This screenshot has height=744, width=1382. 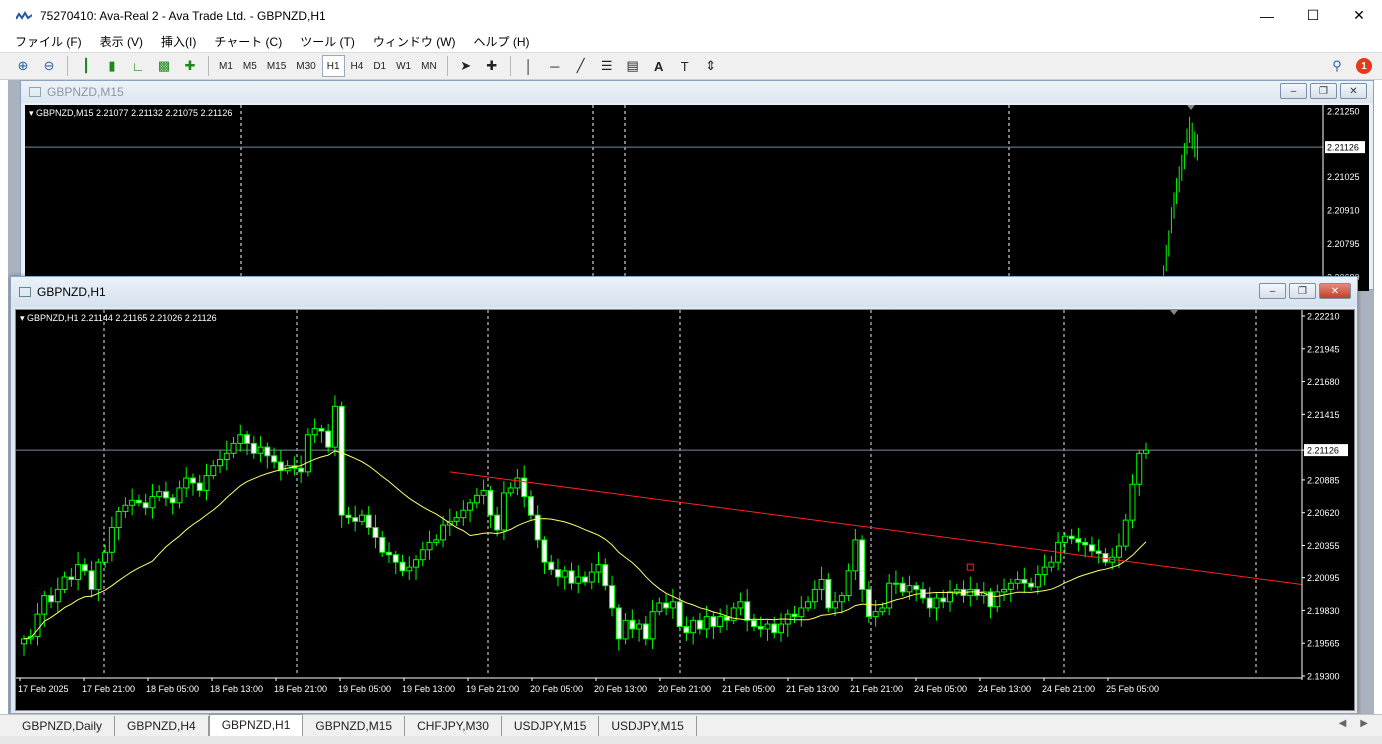 What do you see at coordinates (684, 292) in the screenshot?
I see `window-caption: GBPNZD,H1 – ❐ ✕` at bounding box center [684, 292].